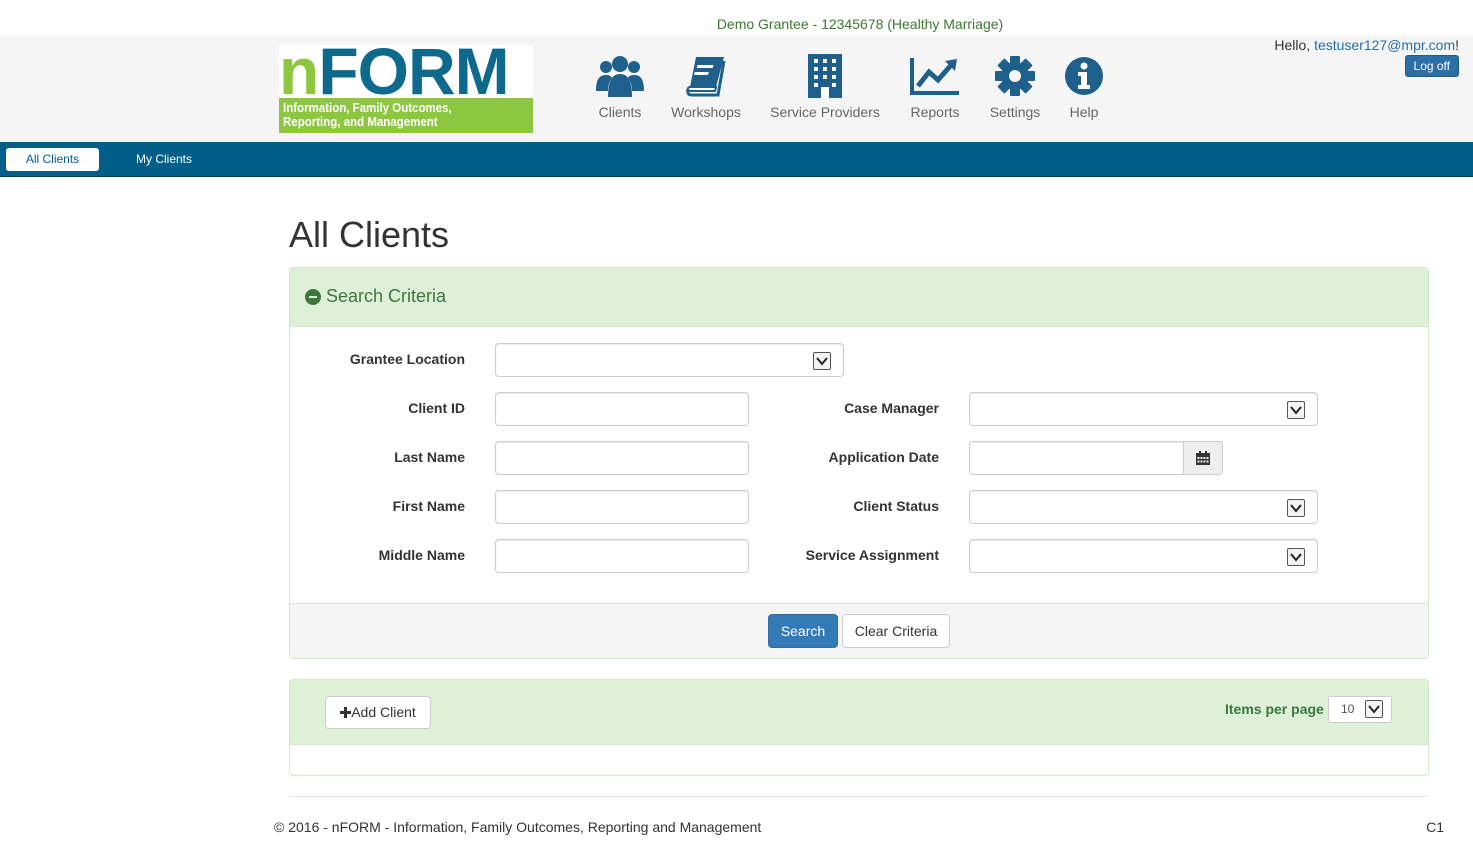 This screenshot has width=1473, height=844. Describe the element at coordinates (1274, 709) in the screenshot. I see `items-per-page-label: Items per page` at that location.